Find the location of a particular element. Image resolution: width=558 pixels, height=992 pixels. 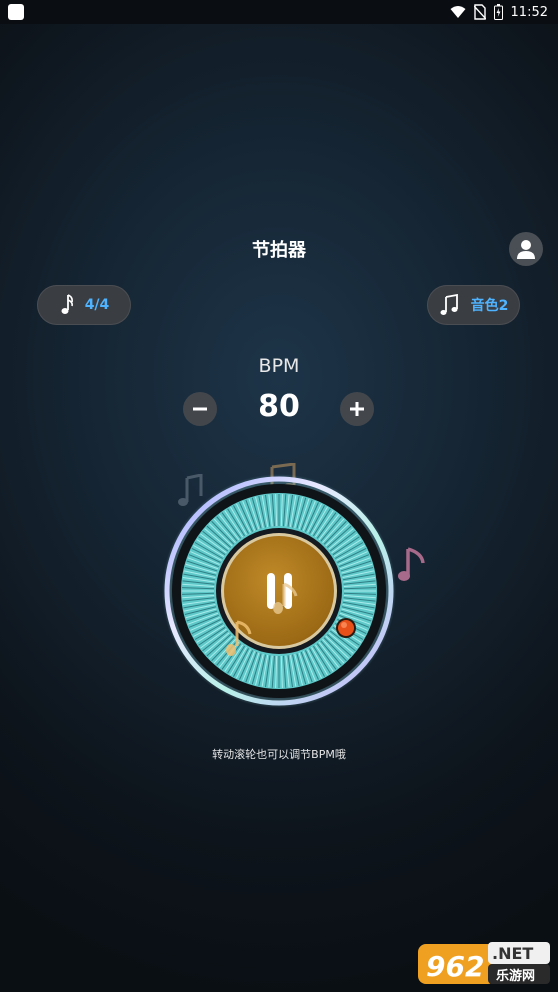

tone-button: 音色2 is located at coordinates (473, 305).